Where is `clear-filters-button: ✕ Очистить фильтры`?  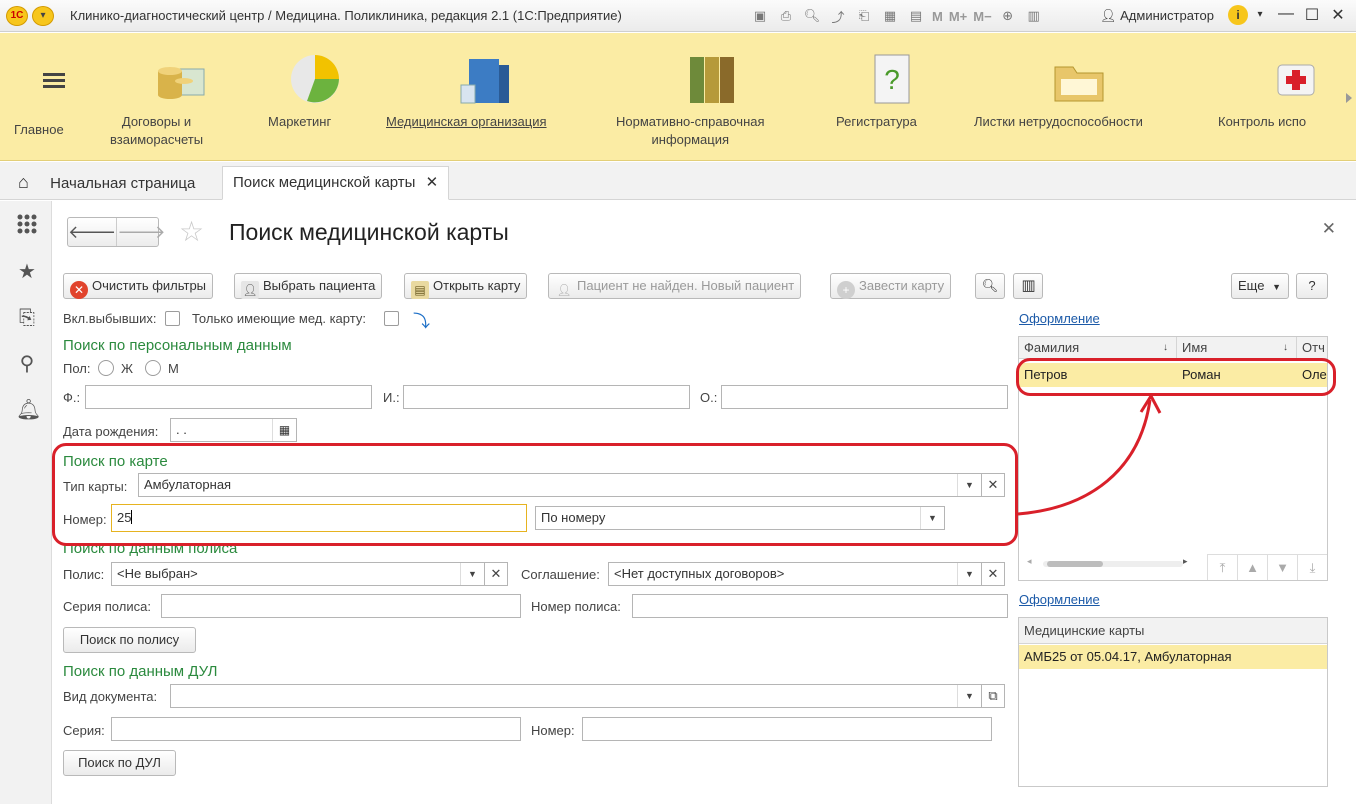
clear-filters-button: ✕ Очистить фильтры is located at coordinates (138, 286).